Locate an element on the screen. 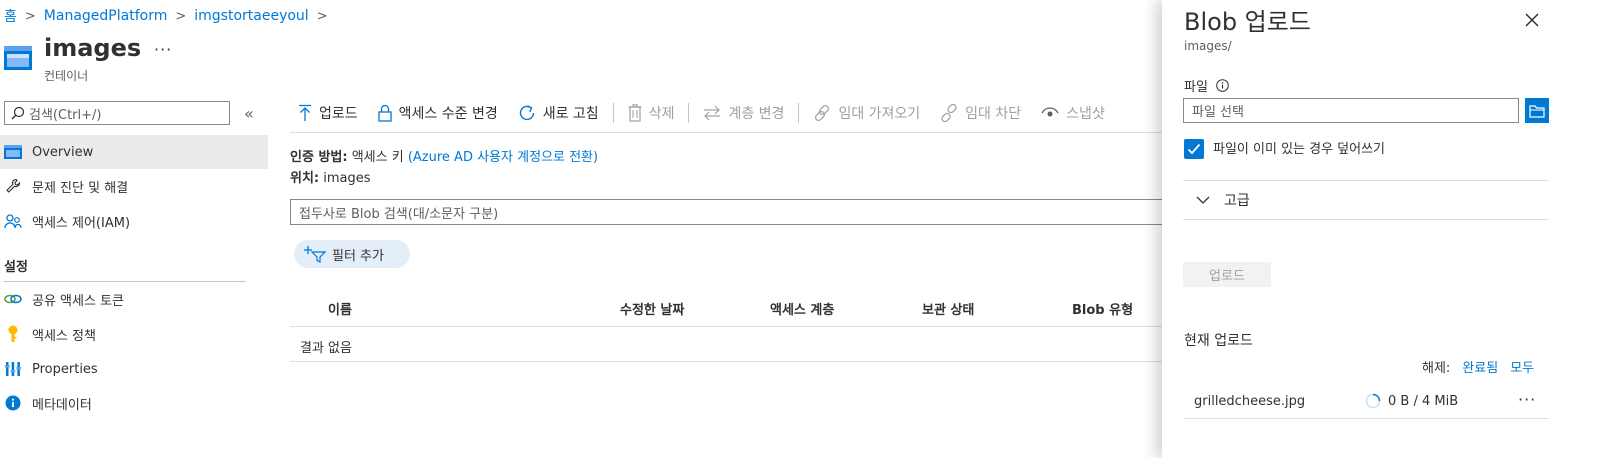  sidebar-item-label: 액세스 제어(IAM) is located at coordinates (81, 223).